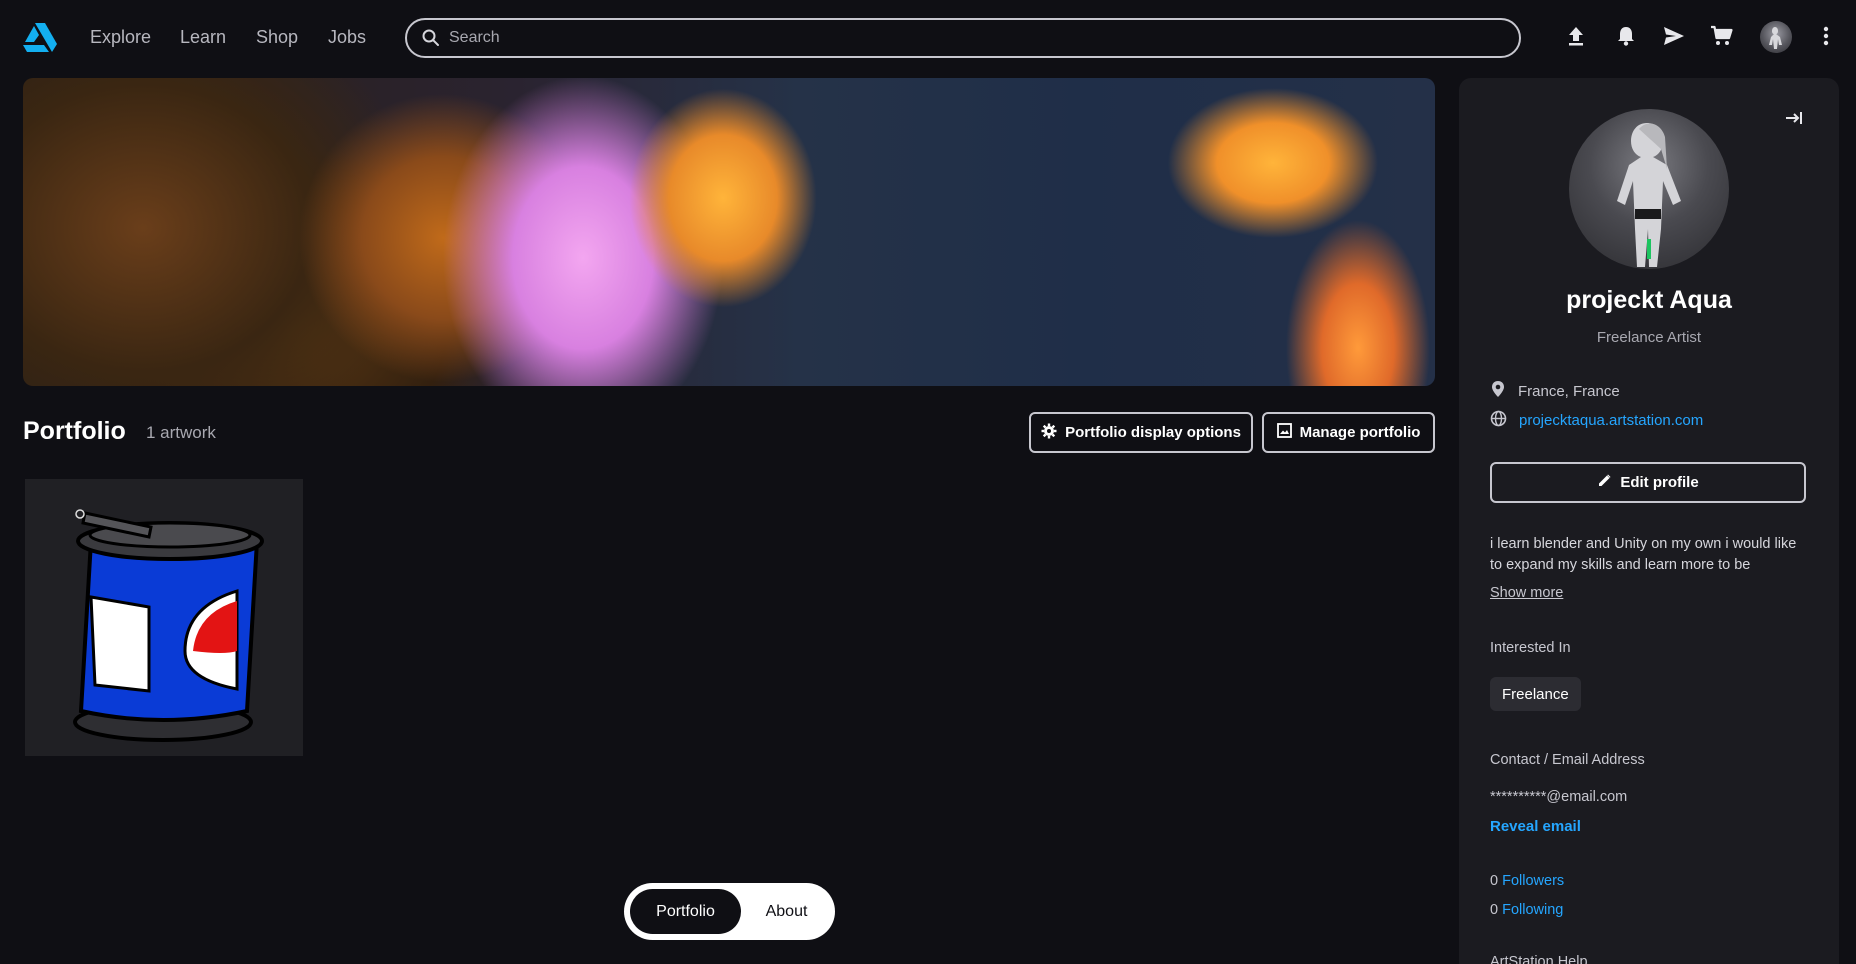 The image size is (1856, 964). What do you see at coordinates (1530, 648) in the screenshot?
I see `interested-in-label: Interested In` at bounding box center [1530, 648].